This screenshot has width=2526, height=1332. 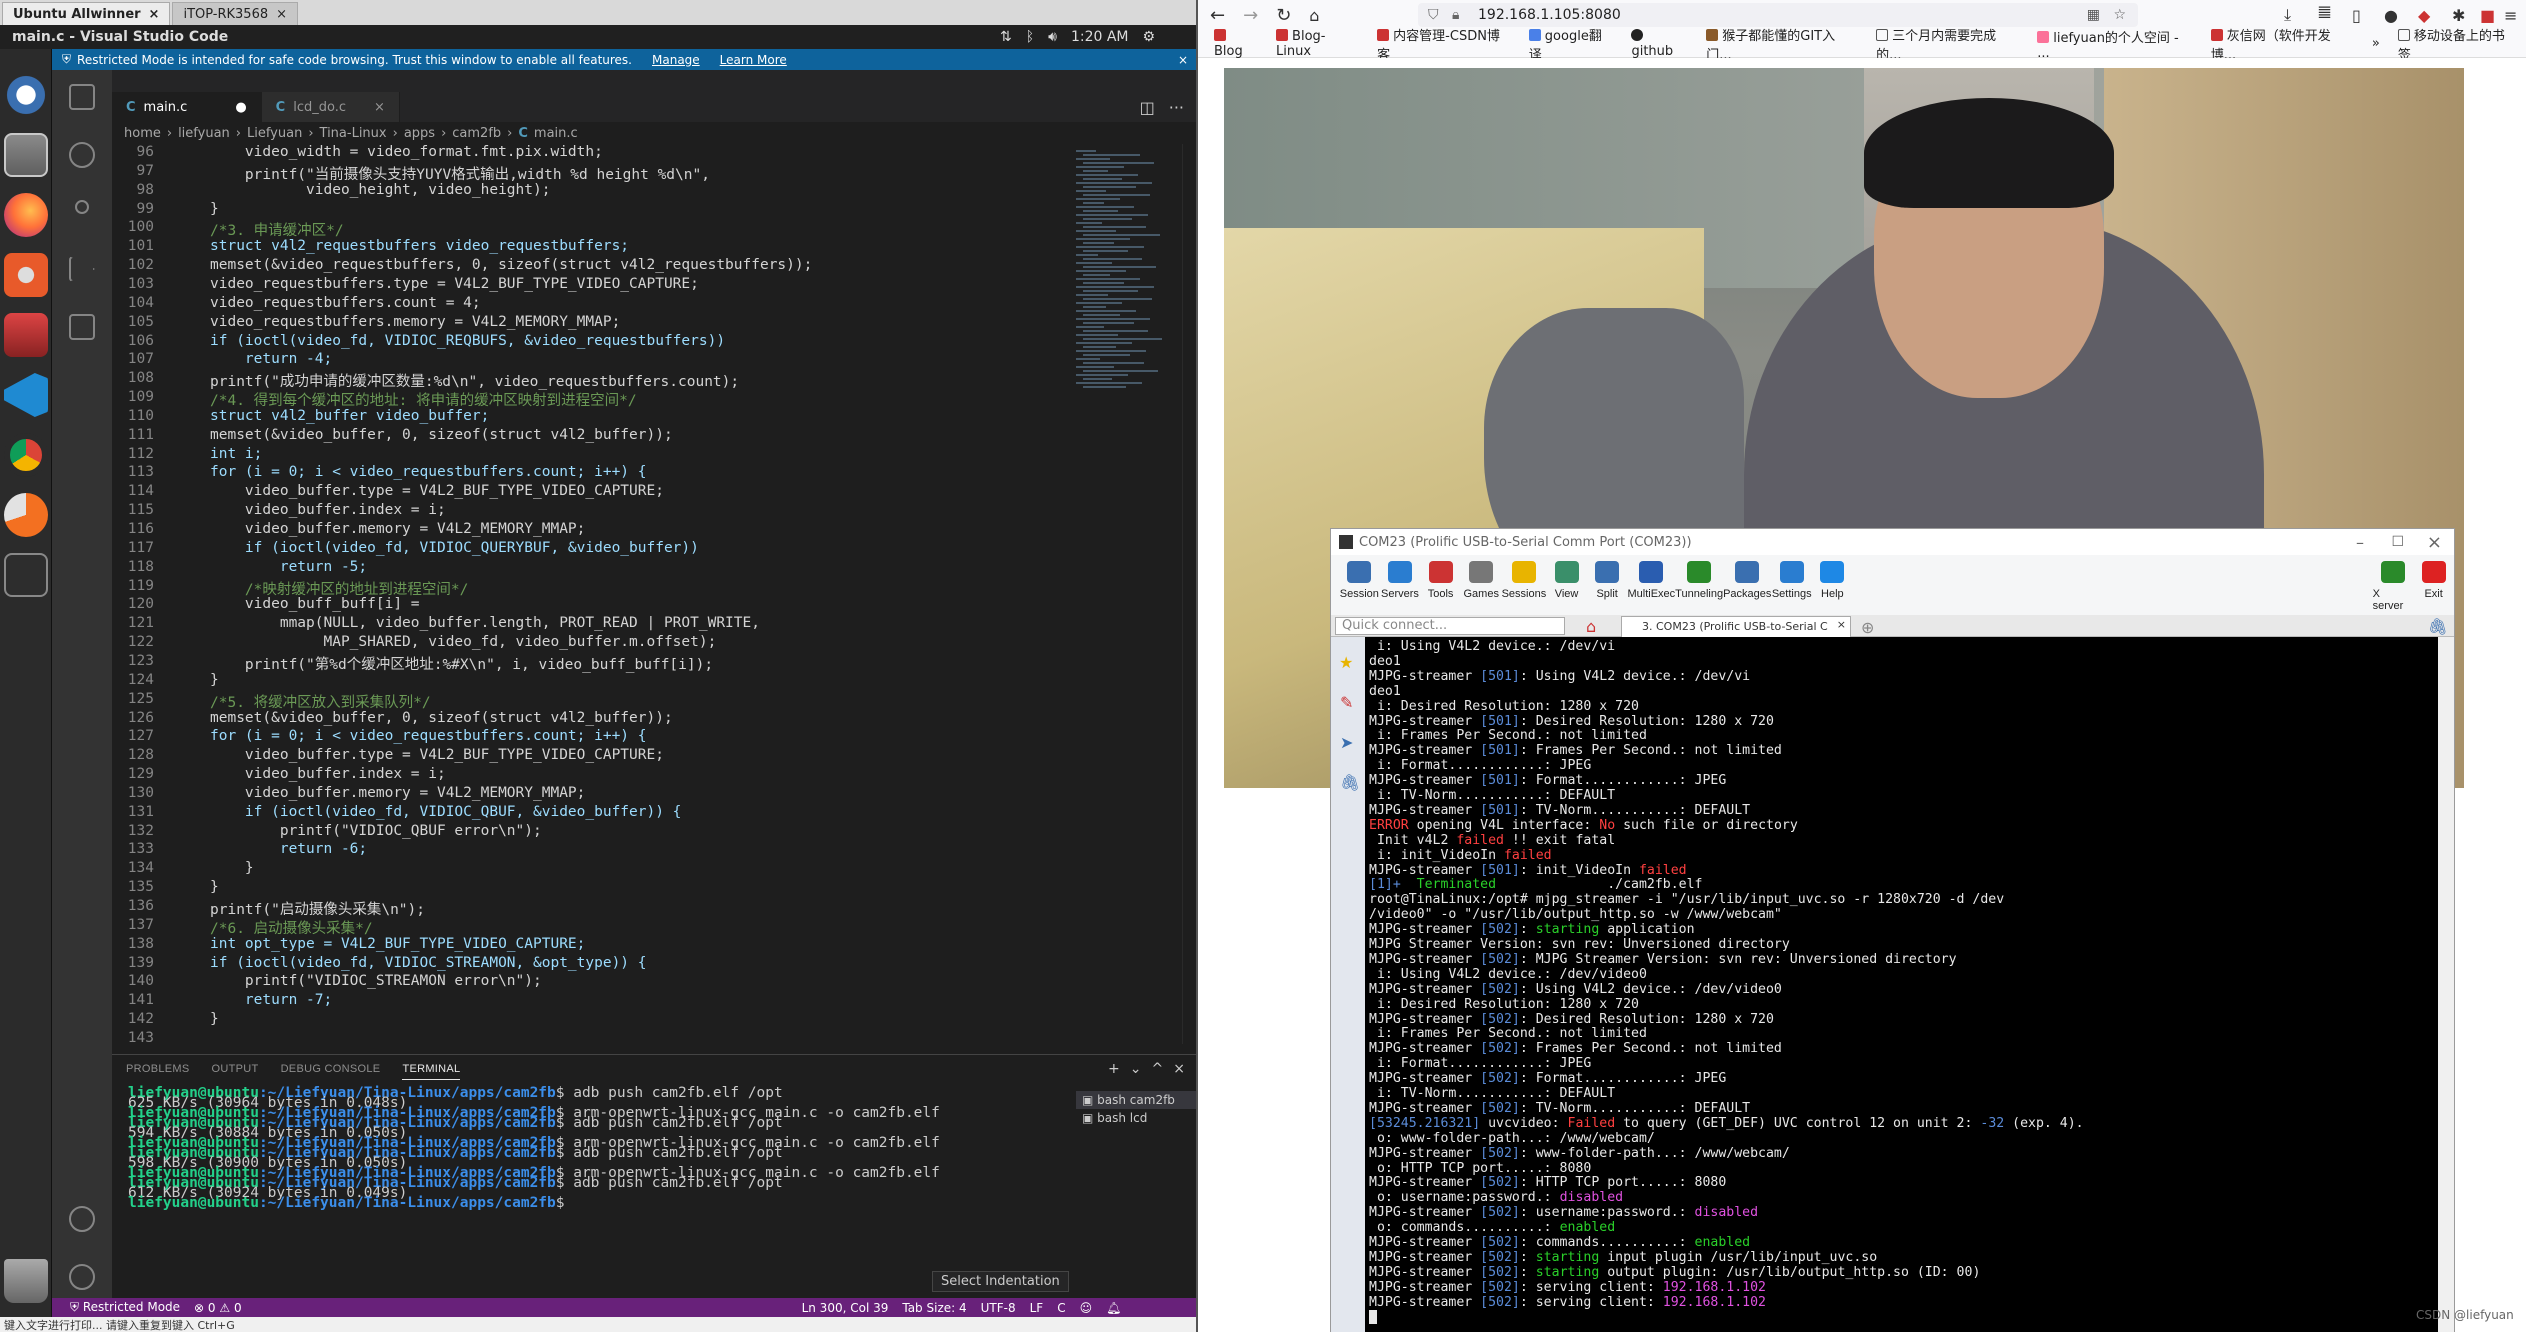 I want to click on feedback-icon: ☺, so click(x=1086, y=1308).